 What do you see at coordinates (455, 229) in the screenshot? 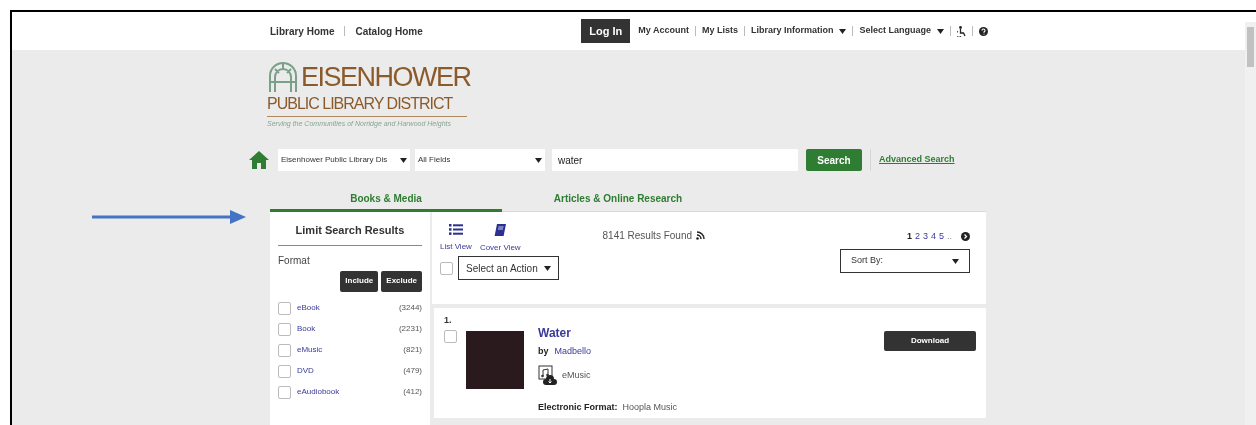
I see `list-icon` at bounding box center [455, 229].